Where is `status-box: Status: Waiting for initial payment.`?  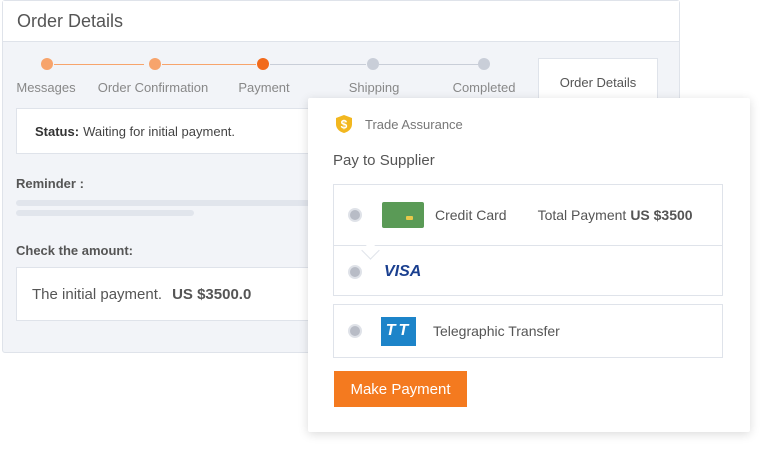 status-box: Status: Waiting for initial payment. is located at coordinates (171, 131).